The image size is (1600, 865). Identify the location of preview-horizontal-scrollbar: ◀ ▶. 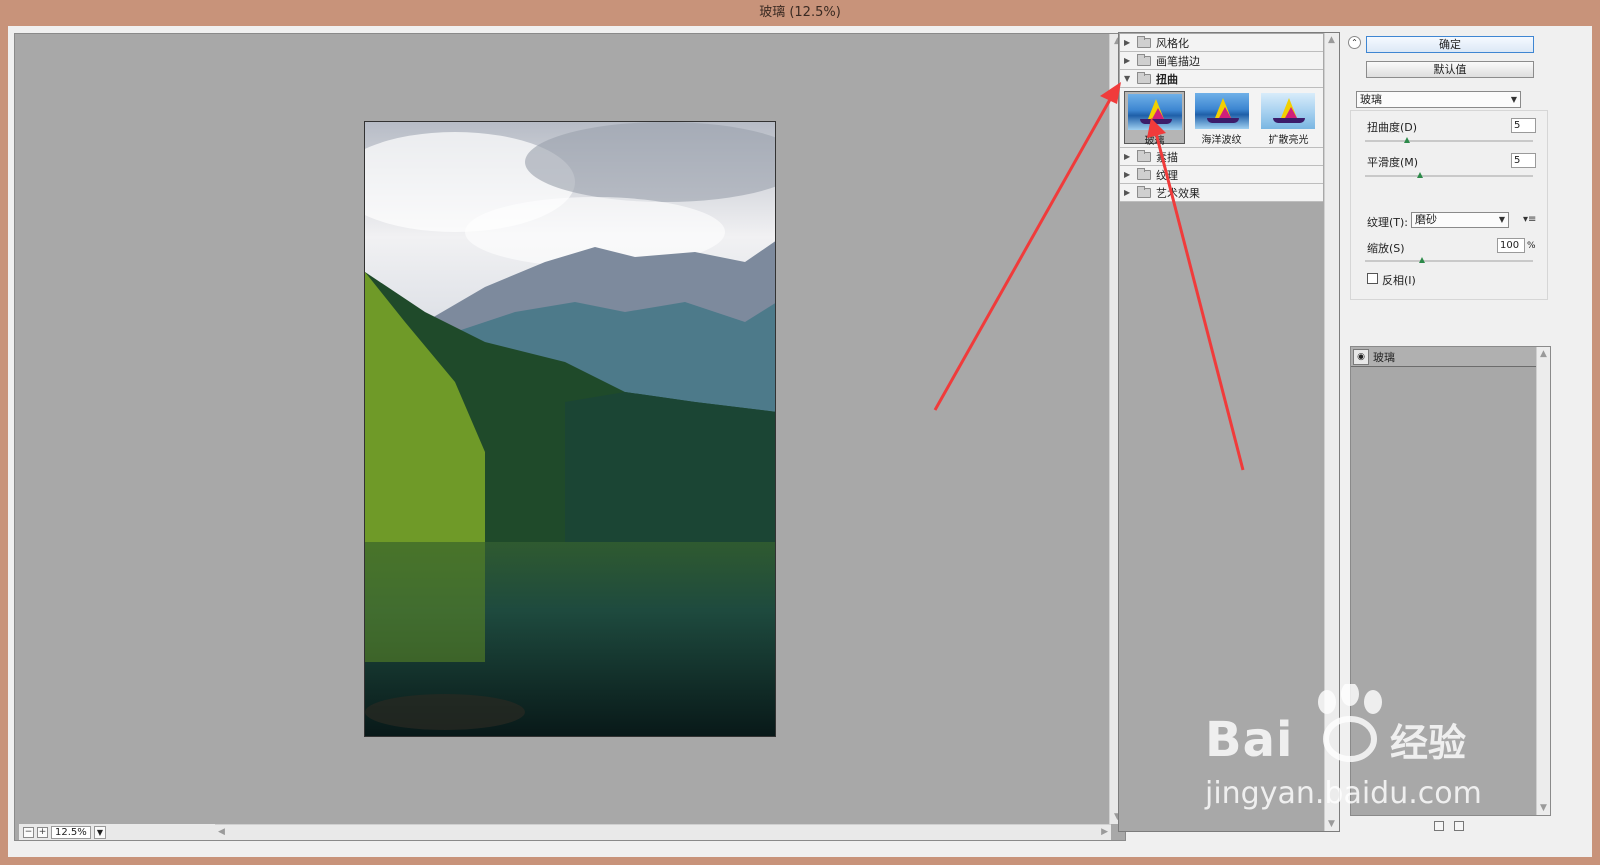
(663, 832).